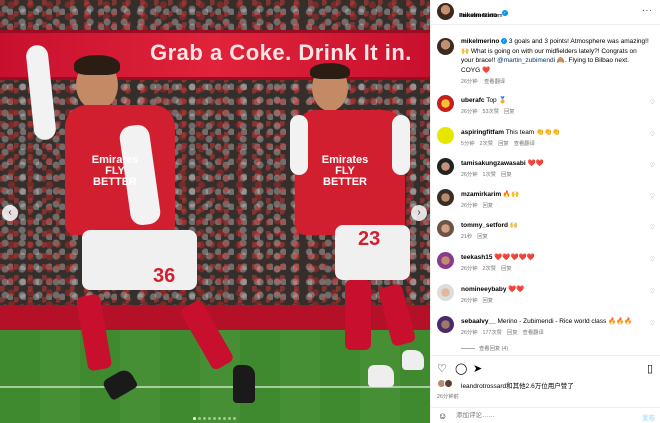 This screenshot has width=660, height=423. What do you see at coordinates (491, 112) in the screenshot?
I see `comment-likes: 53次赞` at bounding box center [491, 112].